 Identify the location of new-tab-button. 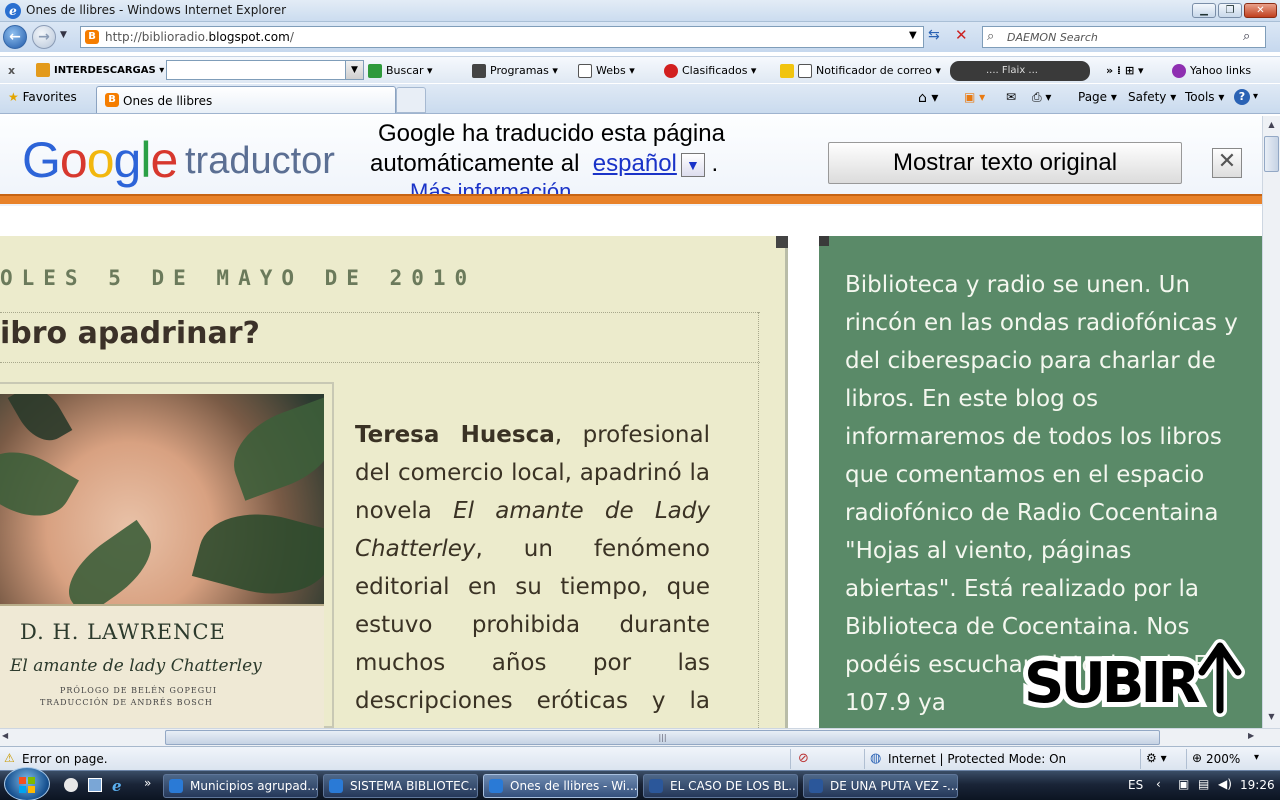
(411, 100).